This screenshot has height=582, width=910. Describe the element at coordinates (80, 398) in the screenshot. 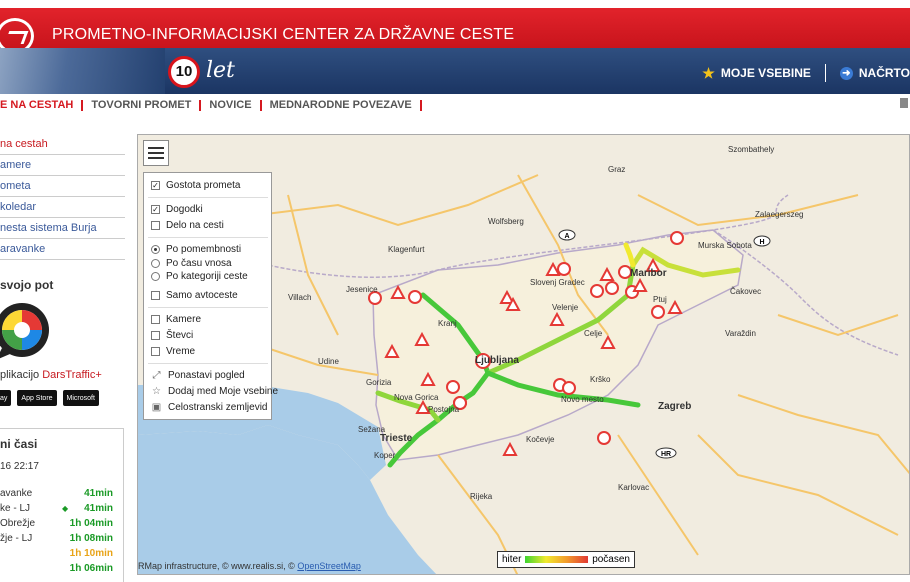

I see `microsoft-badge: Microsoft` at that location.